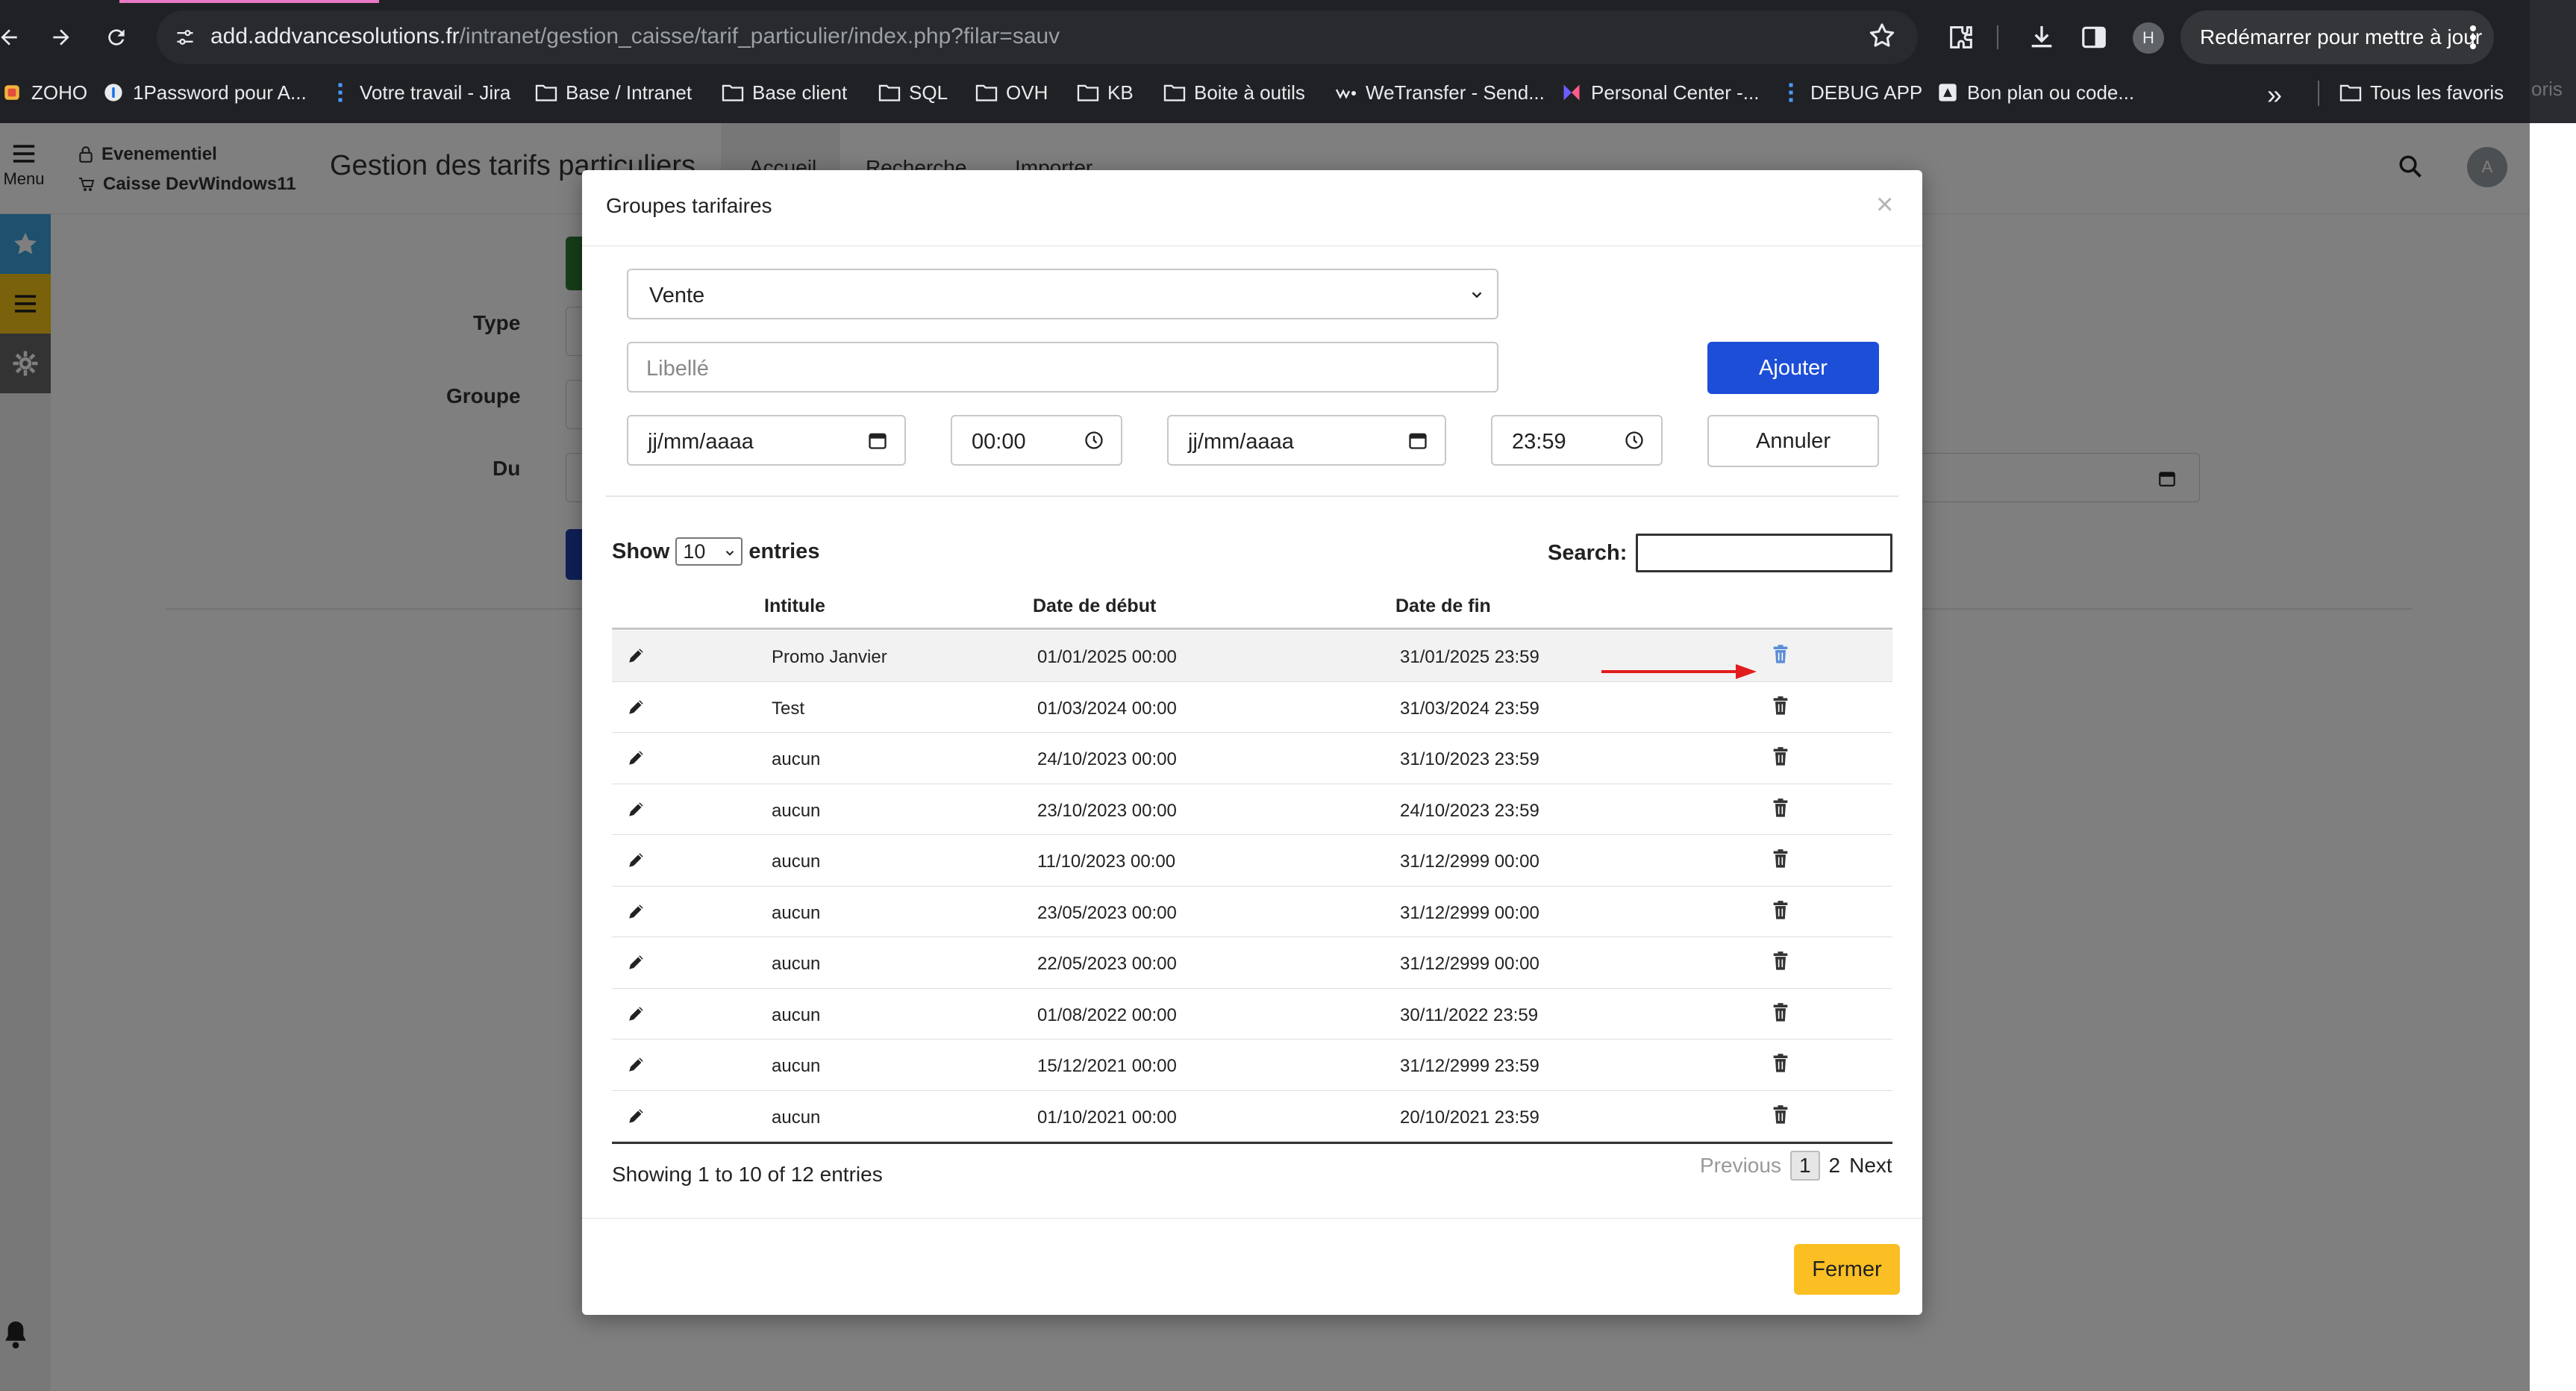  I want to click on start-date-input: jj/mm/aaaa, so click(766, 440).